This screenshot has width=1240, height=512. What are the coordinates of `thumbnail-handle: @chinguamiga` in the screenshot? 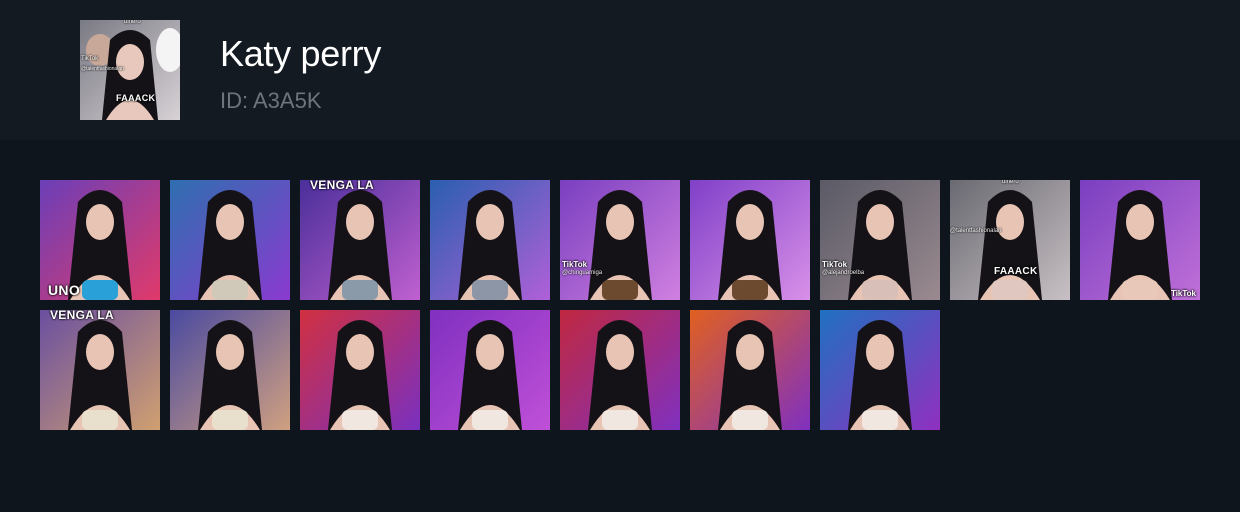 It's located at (582, 273).